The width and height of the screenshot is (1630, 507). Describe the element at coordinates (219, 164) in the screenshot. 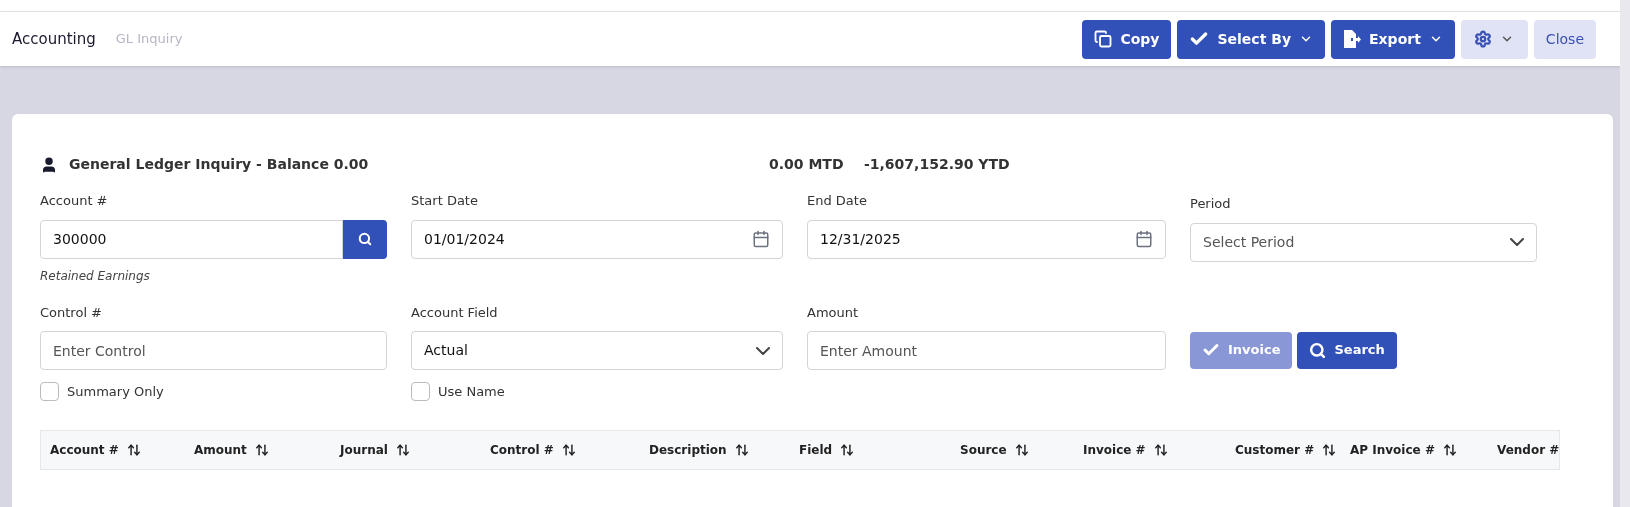

I see `card-title: General Ledger Inquiry - Balance 0.00` at that location.